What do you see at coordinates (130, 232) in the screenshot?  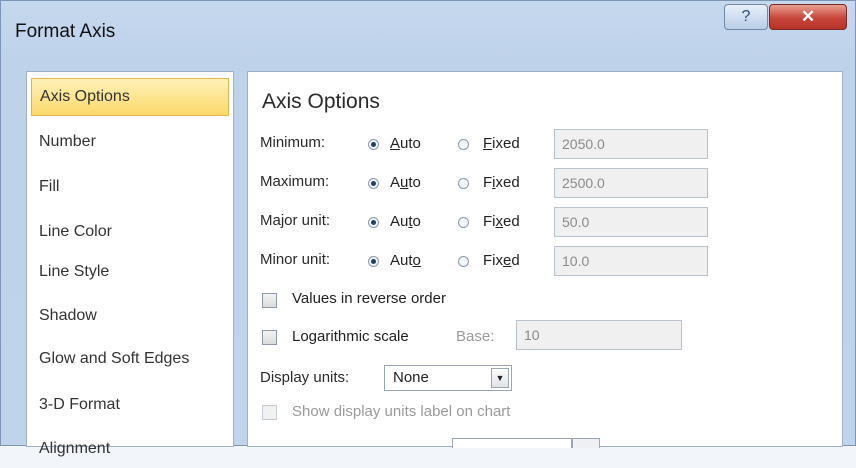 I see `sidebar-item-line-color: Line Color` at bounding box center [130, 232].